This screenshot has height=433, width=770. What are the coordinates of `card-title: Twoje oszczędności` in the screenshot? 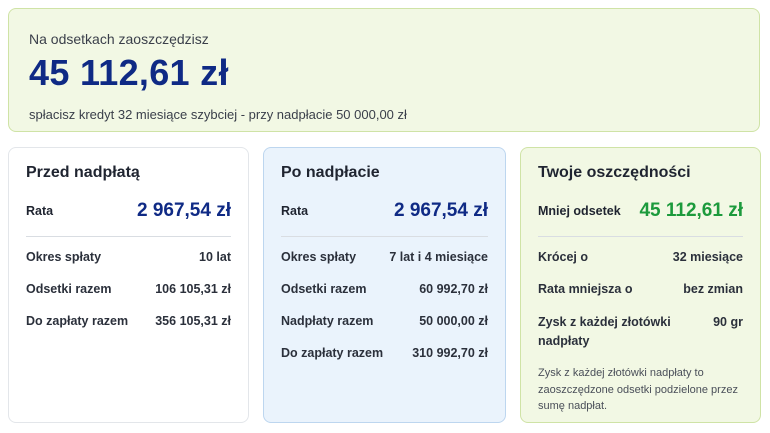 It's located at (614, 172).